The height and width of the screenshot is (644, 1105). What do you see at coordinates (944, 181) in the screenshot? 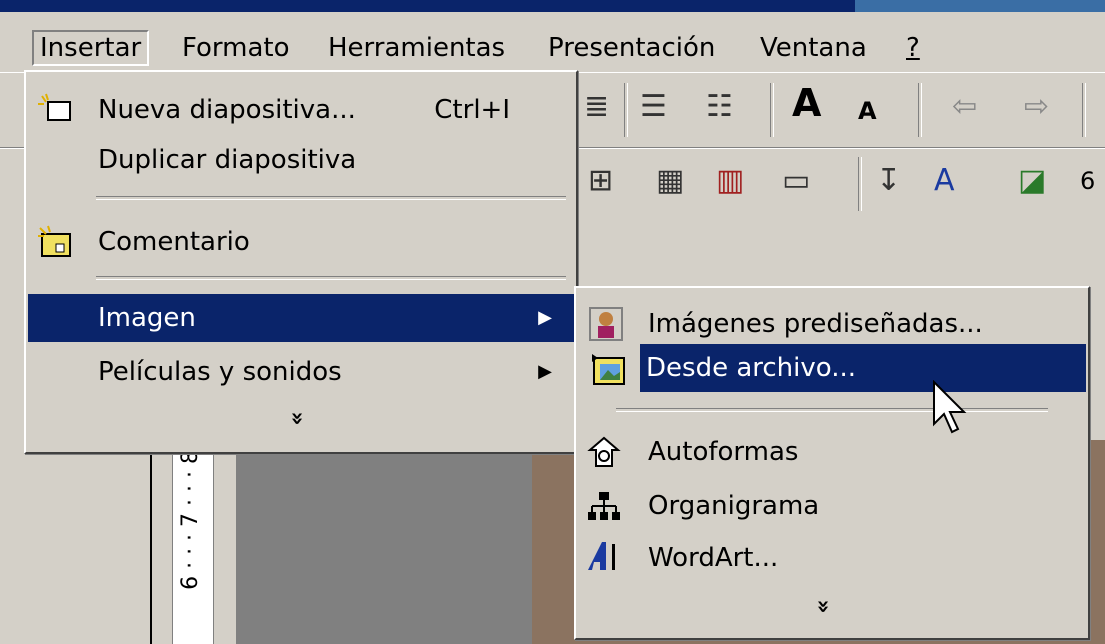
I see `font-color-icon: A` at bounding box center [944, 181].